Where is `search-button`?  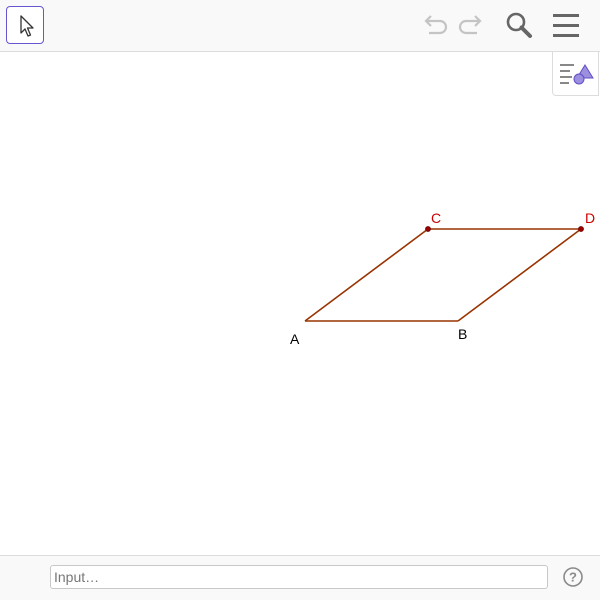 search-button is located at coordinates (519, 26).